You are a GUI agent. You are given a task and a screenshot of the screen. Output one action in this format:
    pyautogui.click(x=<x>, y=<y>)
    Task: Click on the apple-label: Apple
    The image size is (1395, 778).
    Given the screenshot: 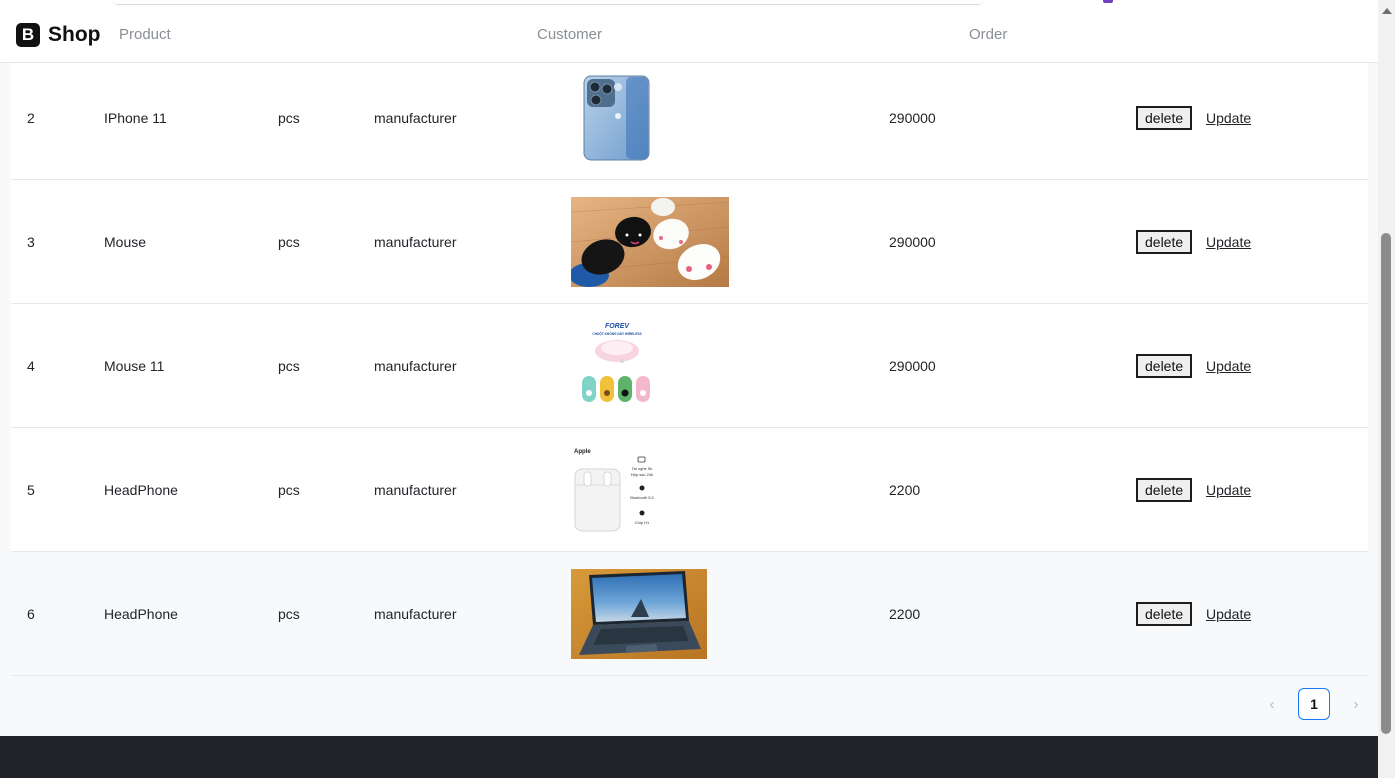 What is the action you would take?
    pyautogui.click(x=582, y=452)
    